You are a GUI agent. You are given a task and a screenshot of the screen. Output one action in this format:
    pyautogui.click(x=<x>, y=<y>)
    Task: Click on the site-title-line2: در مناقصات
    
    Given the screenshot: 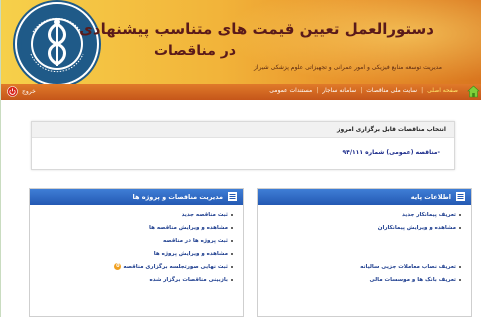 What is the action you would take?
    pyautogui.click(x=194, y=51)
    